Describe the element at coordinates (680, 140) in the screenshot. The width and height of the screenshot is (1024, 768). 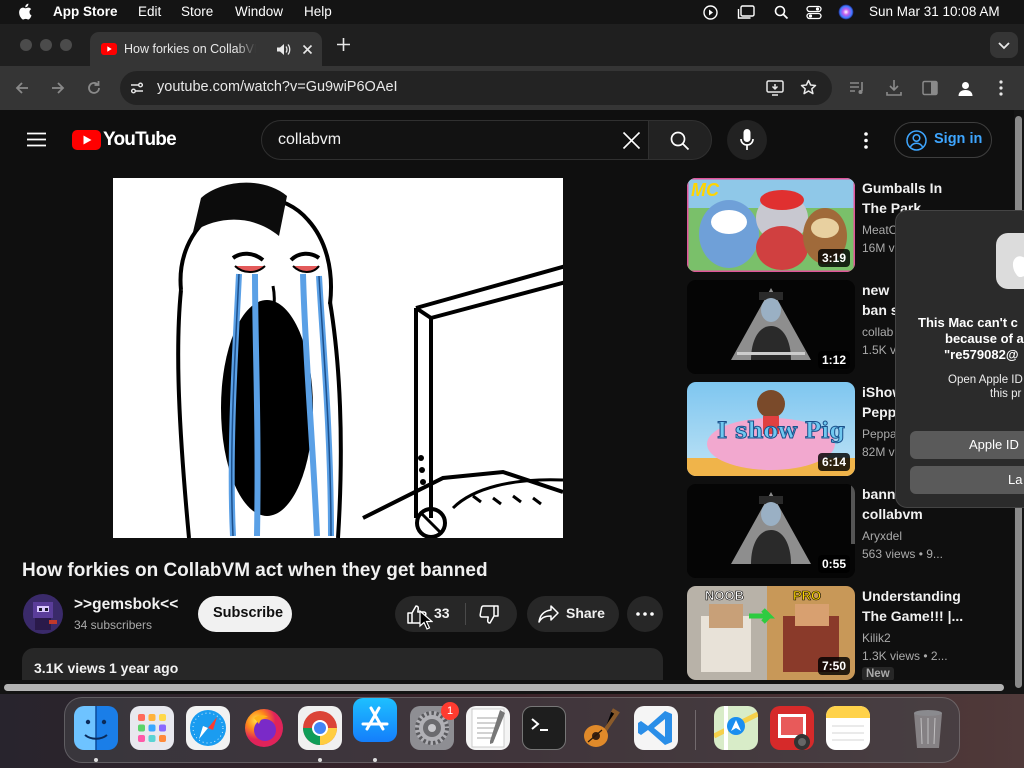
I see `search-button` at that location.